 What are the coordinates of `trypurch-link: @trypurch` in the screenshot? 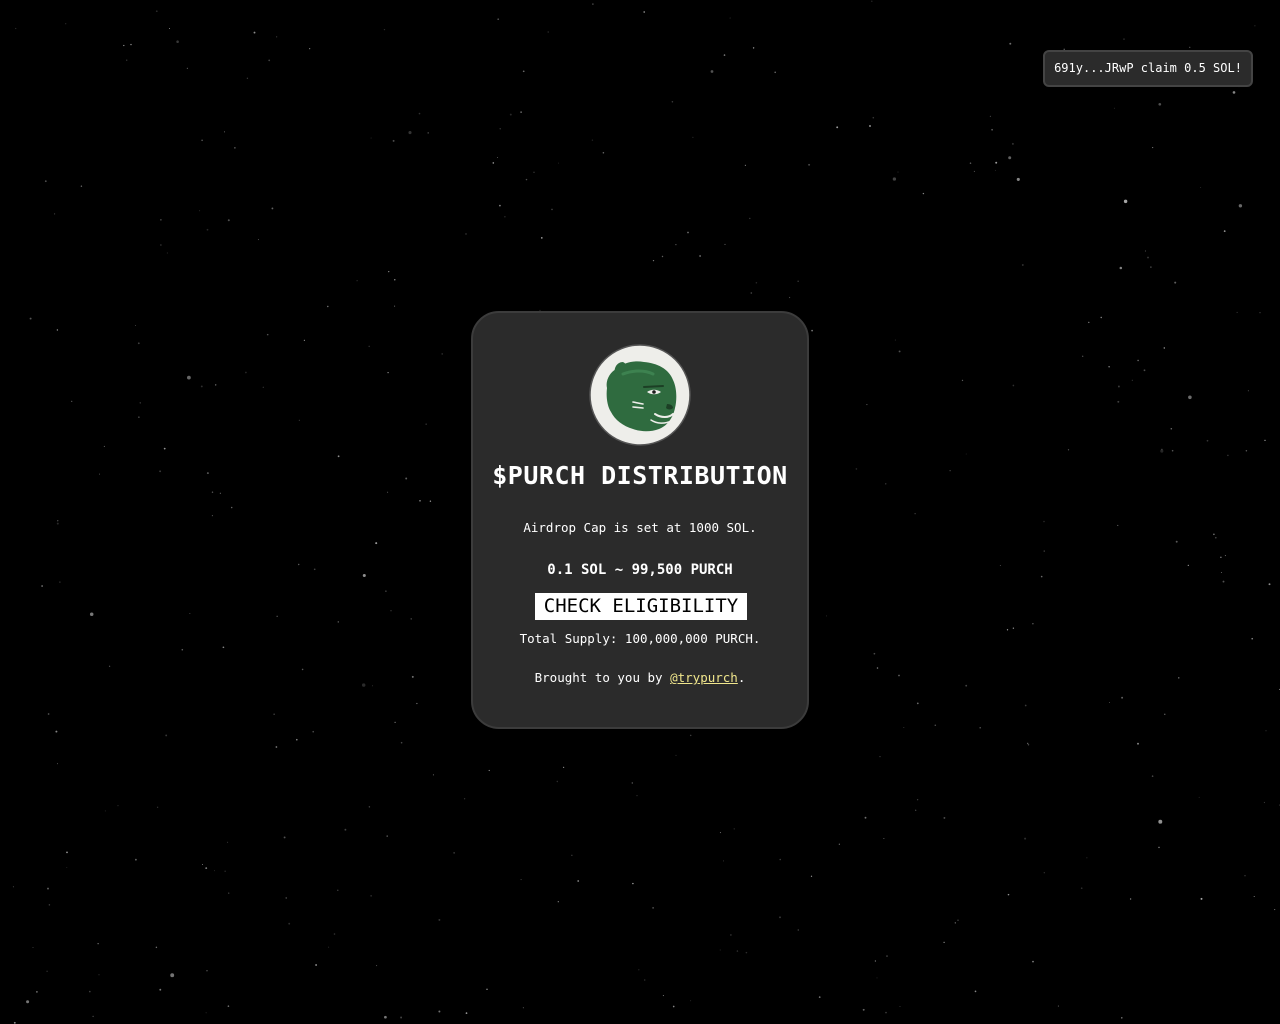 It's located at (704, 677).